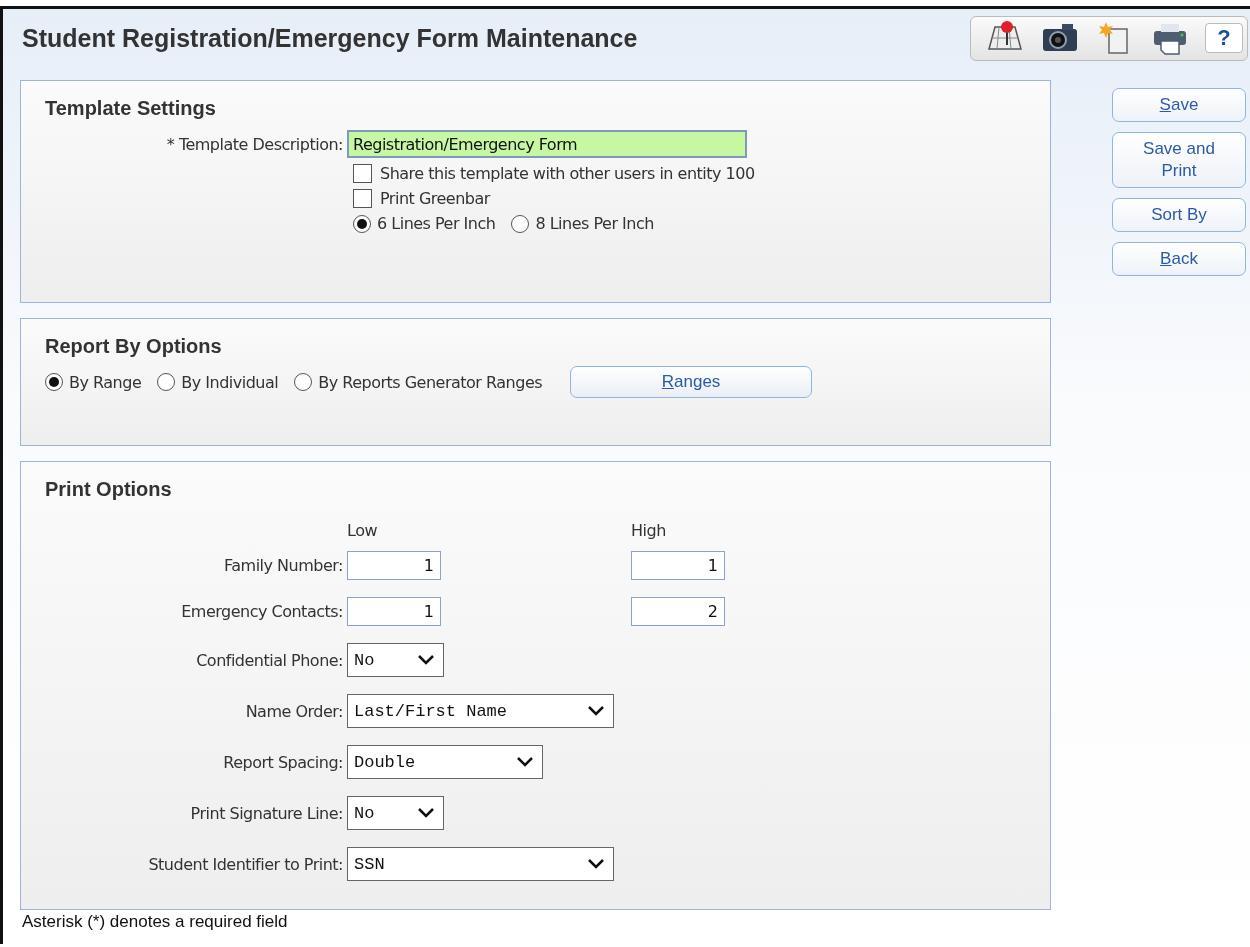 The width and height of the screenshot is (1250, 947). I want to click on field-label: Student Identifier to Print:, so click(245, 864).